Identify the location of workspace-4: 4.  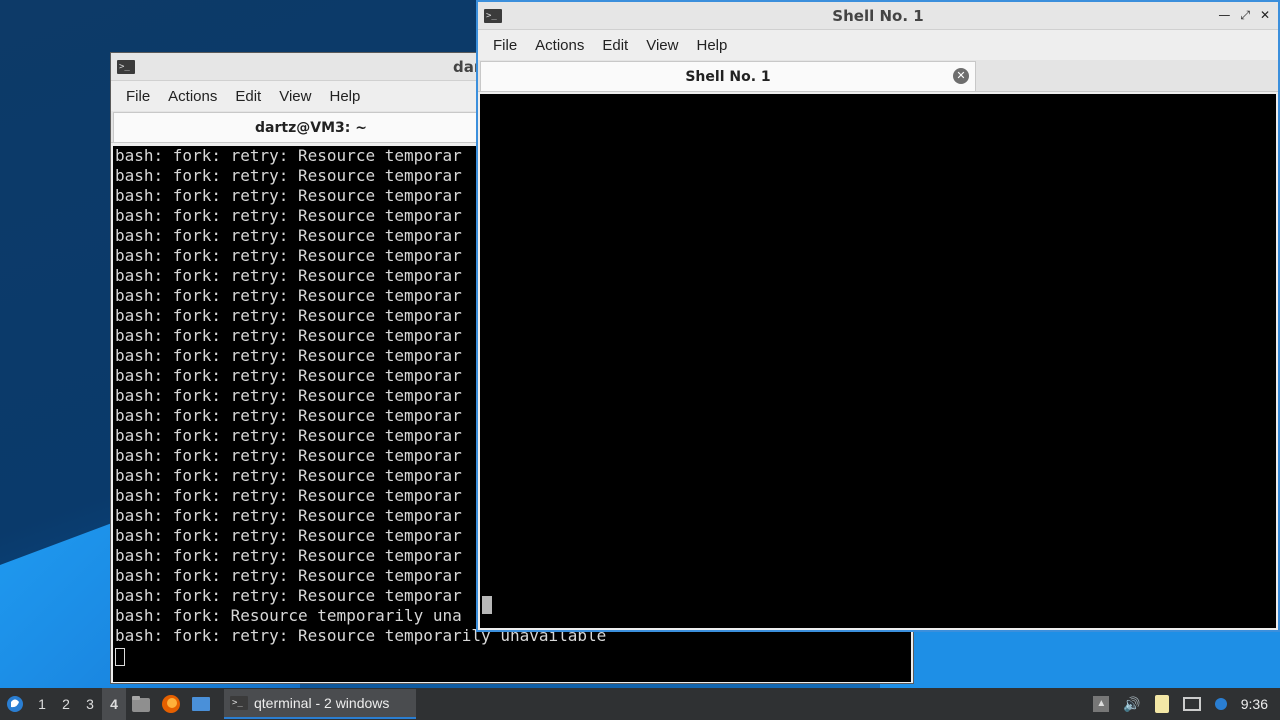
(114, 704).